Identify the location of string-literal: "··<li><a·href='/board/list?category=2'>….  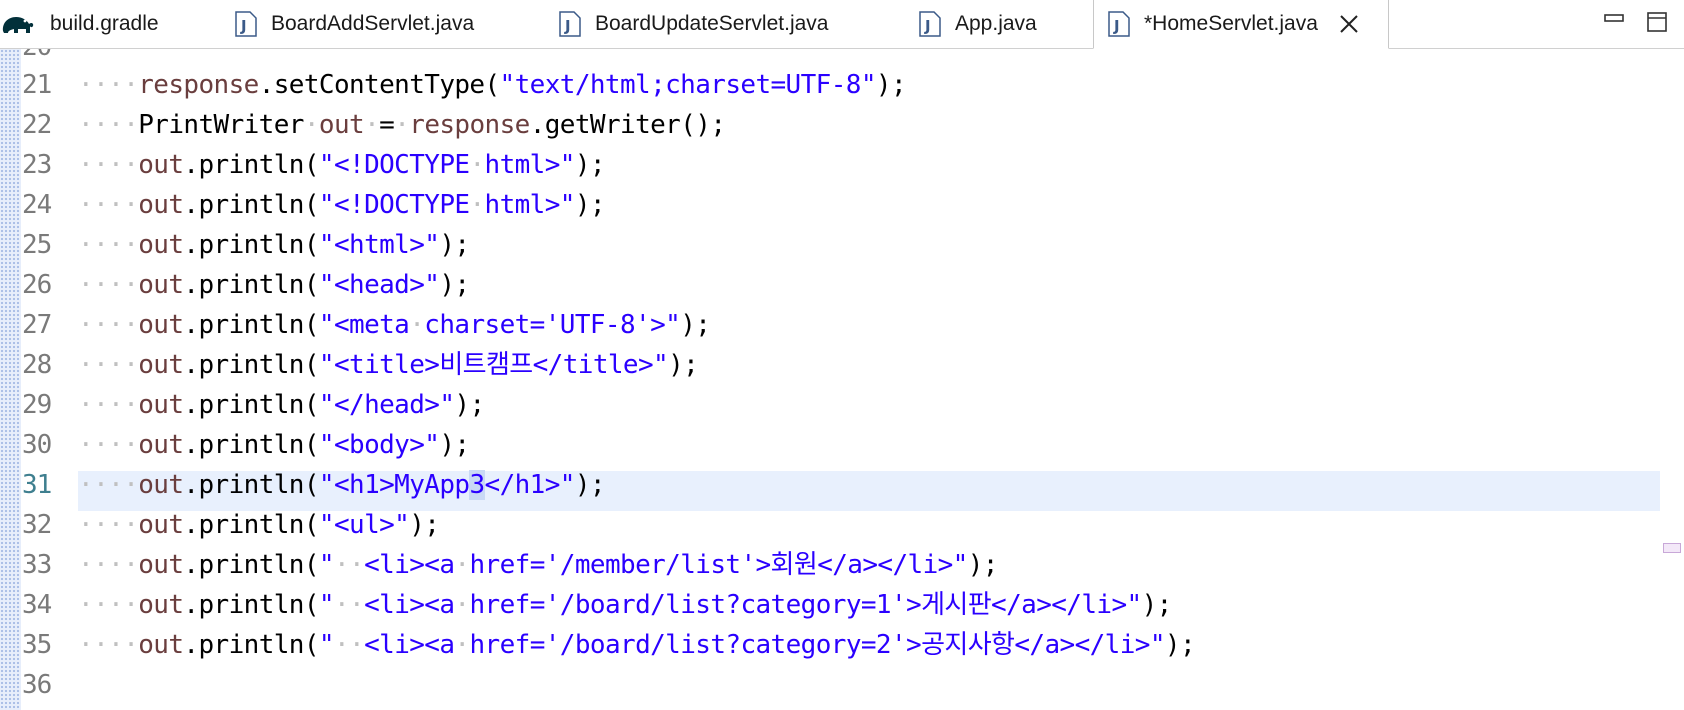
(742, 645).